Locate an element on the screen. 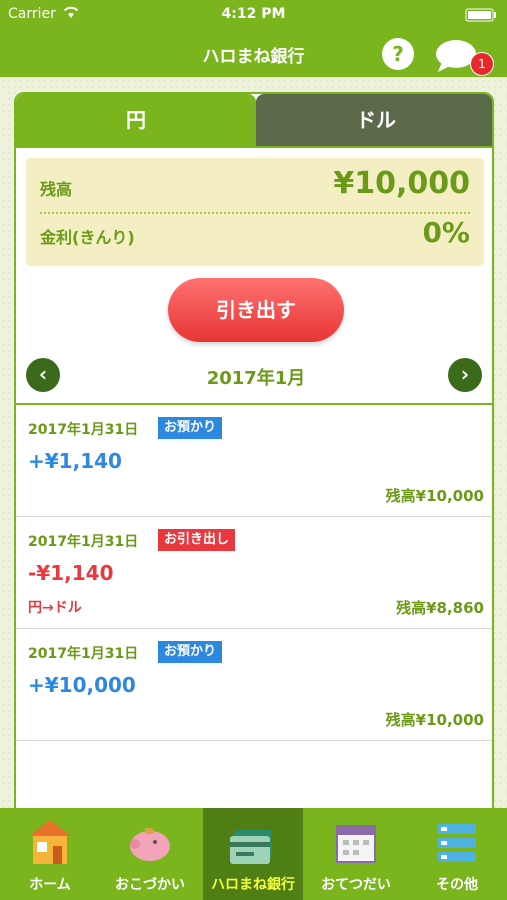 This screenshot has height=900, width=507. house-icon is located at coordinates (50, 842).